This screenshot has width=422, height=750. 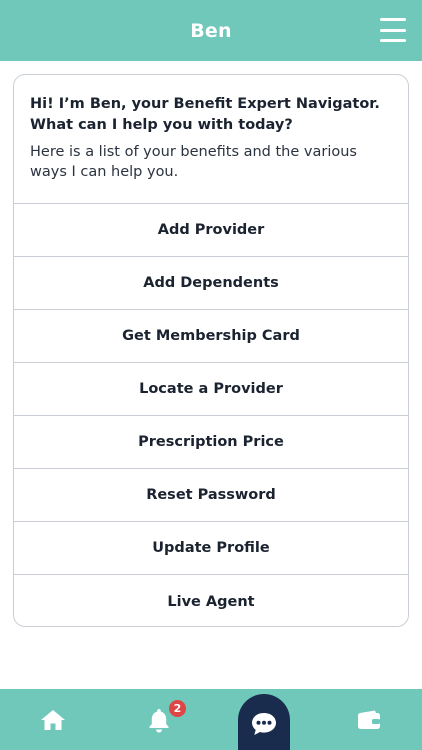 I want to click on nav-chat, so click(x=264, y=722).